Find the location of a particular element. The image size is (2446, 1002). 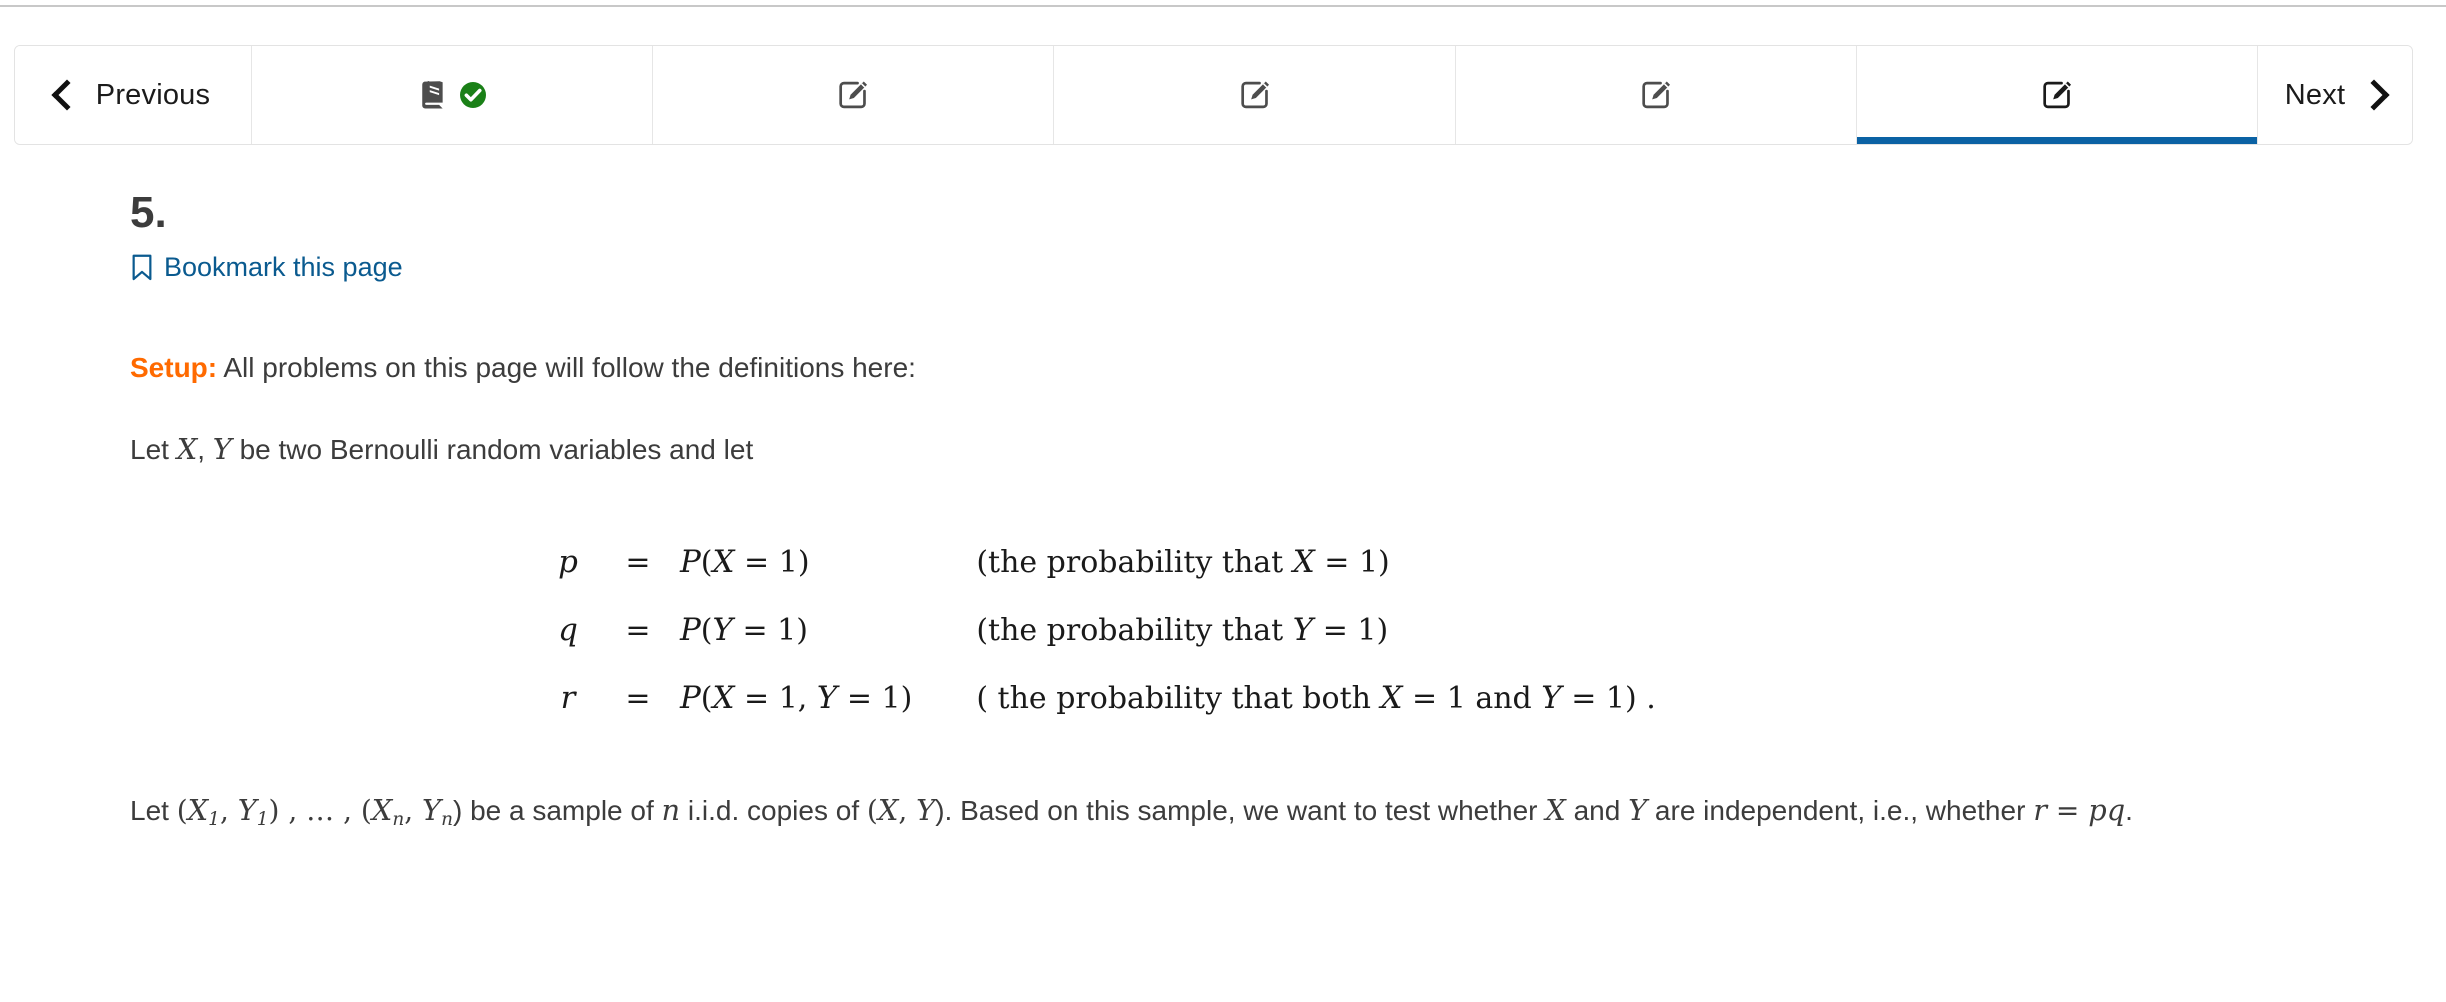

sample-t11: and is located at coordinates (1597, 811).